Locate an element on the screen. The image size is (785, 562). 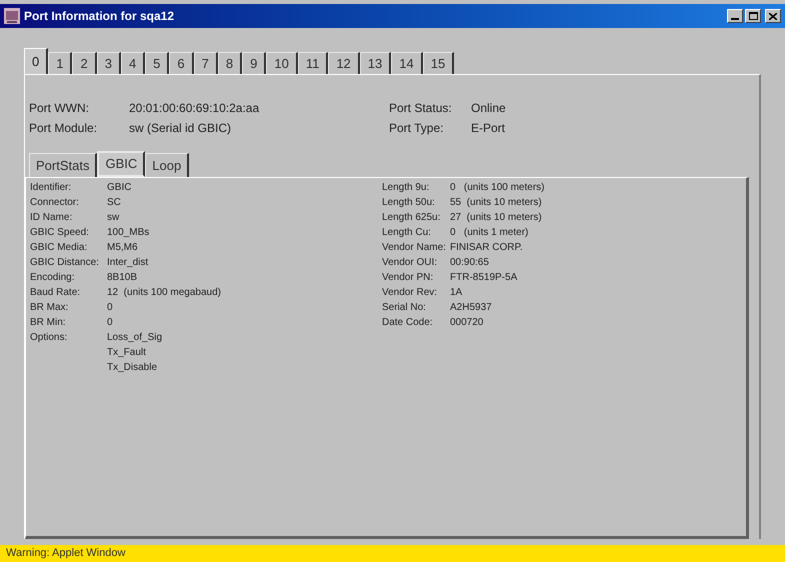
field-label: Options: is located at coordinates (49, 338).